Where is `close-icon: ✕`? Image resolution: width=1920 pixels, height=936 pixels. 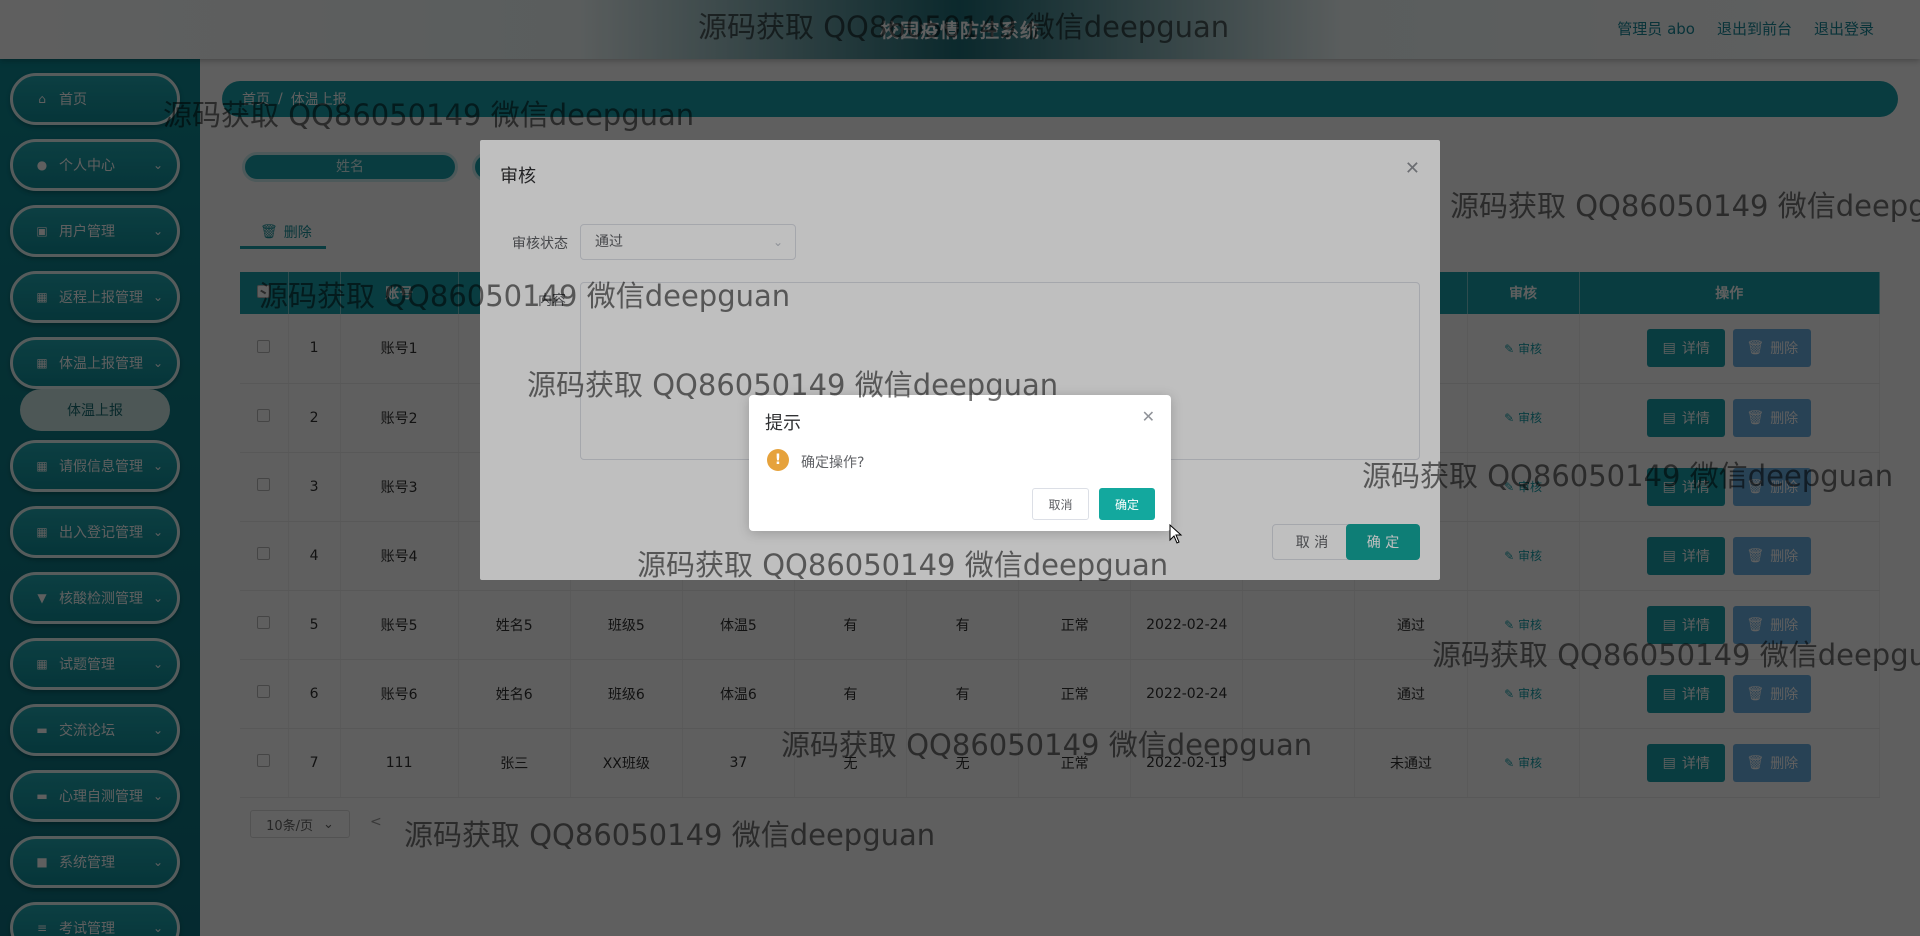 close-icon: ✕ is located at coordinates (1148, 416).